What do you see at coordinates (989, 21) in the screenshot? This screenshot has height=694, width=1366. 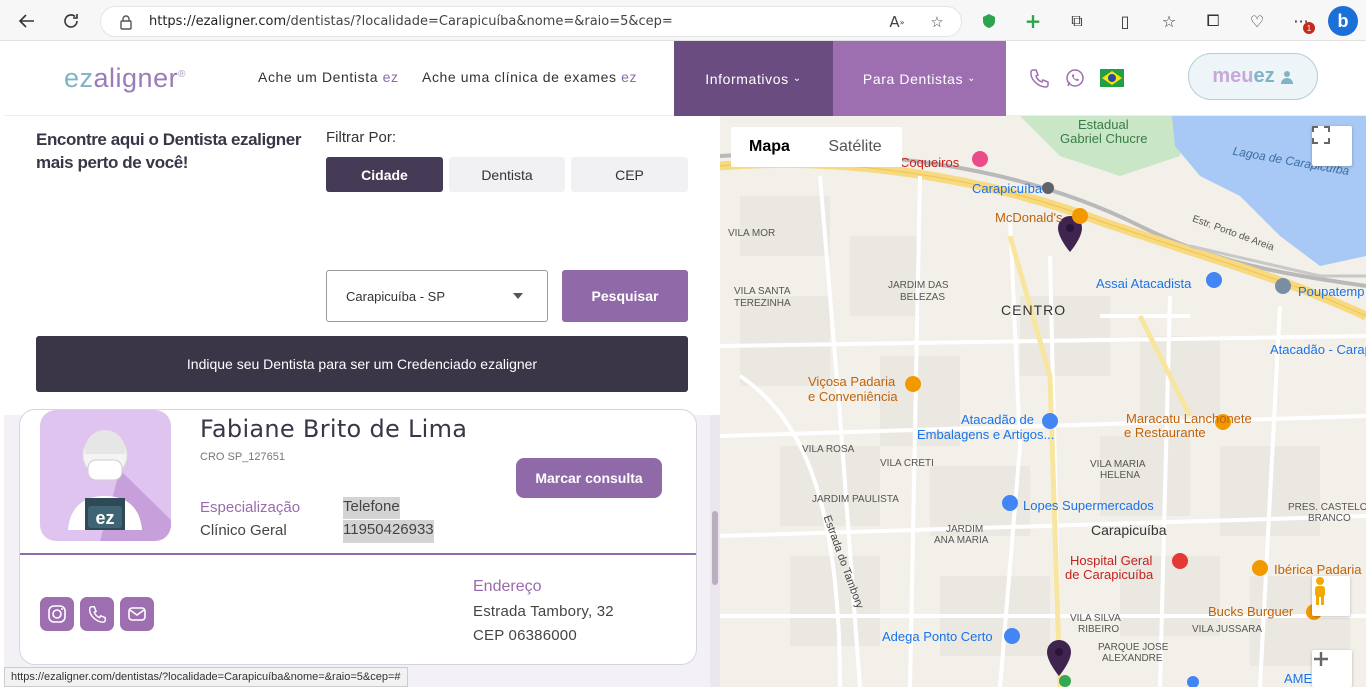 I see `extension-shield-icon` at bounding box center [989, 21].